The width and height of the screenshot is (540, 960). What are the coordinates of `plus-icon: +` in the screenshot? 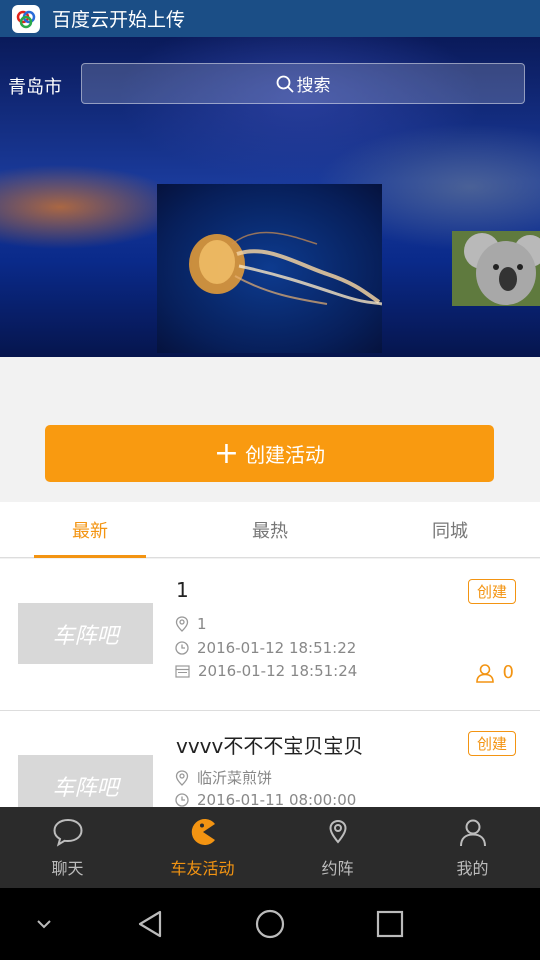 It's located at (226, 453).